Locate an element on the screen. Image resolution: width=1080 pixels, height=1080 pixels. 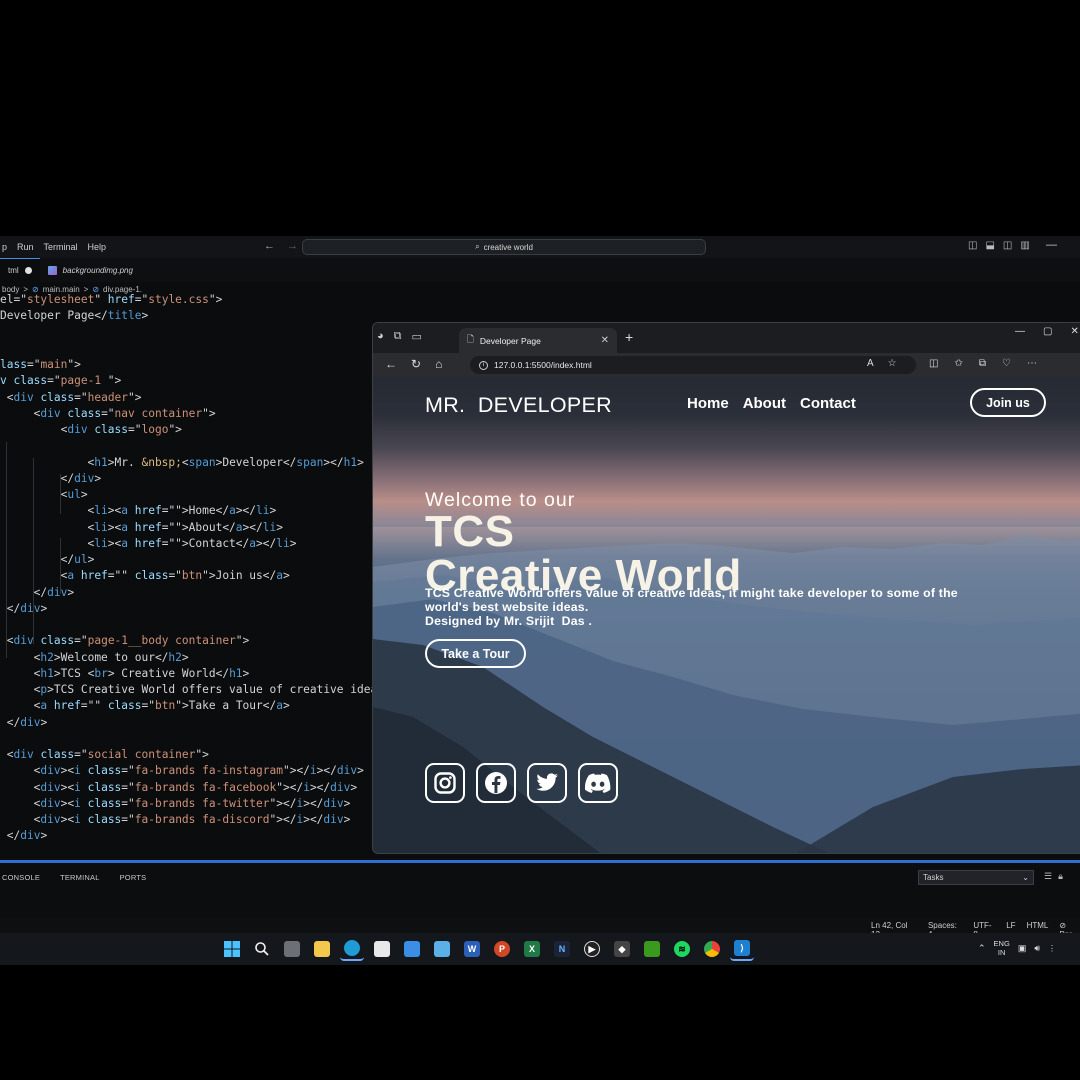
menu-item: p is located at coordinates (4, 247).